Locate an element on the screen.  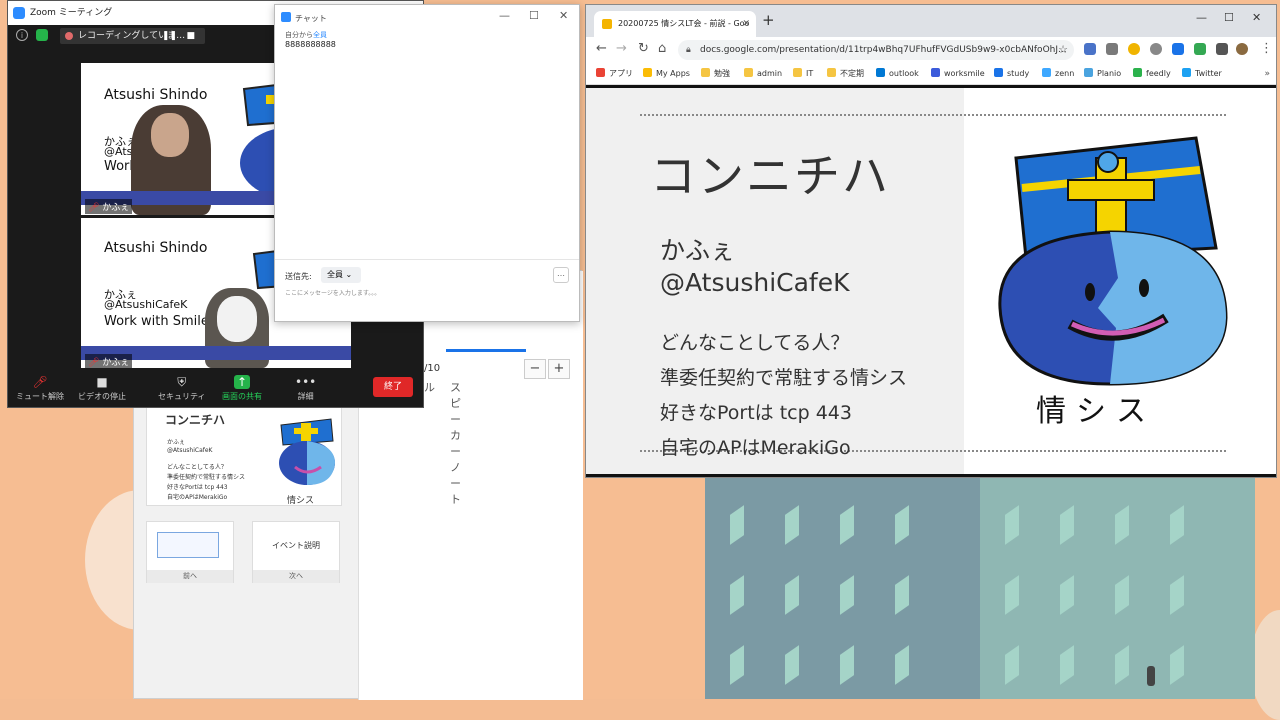
bookmark-item: worksmile is located at coordinates (958, 74).